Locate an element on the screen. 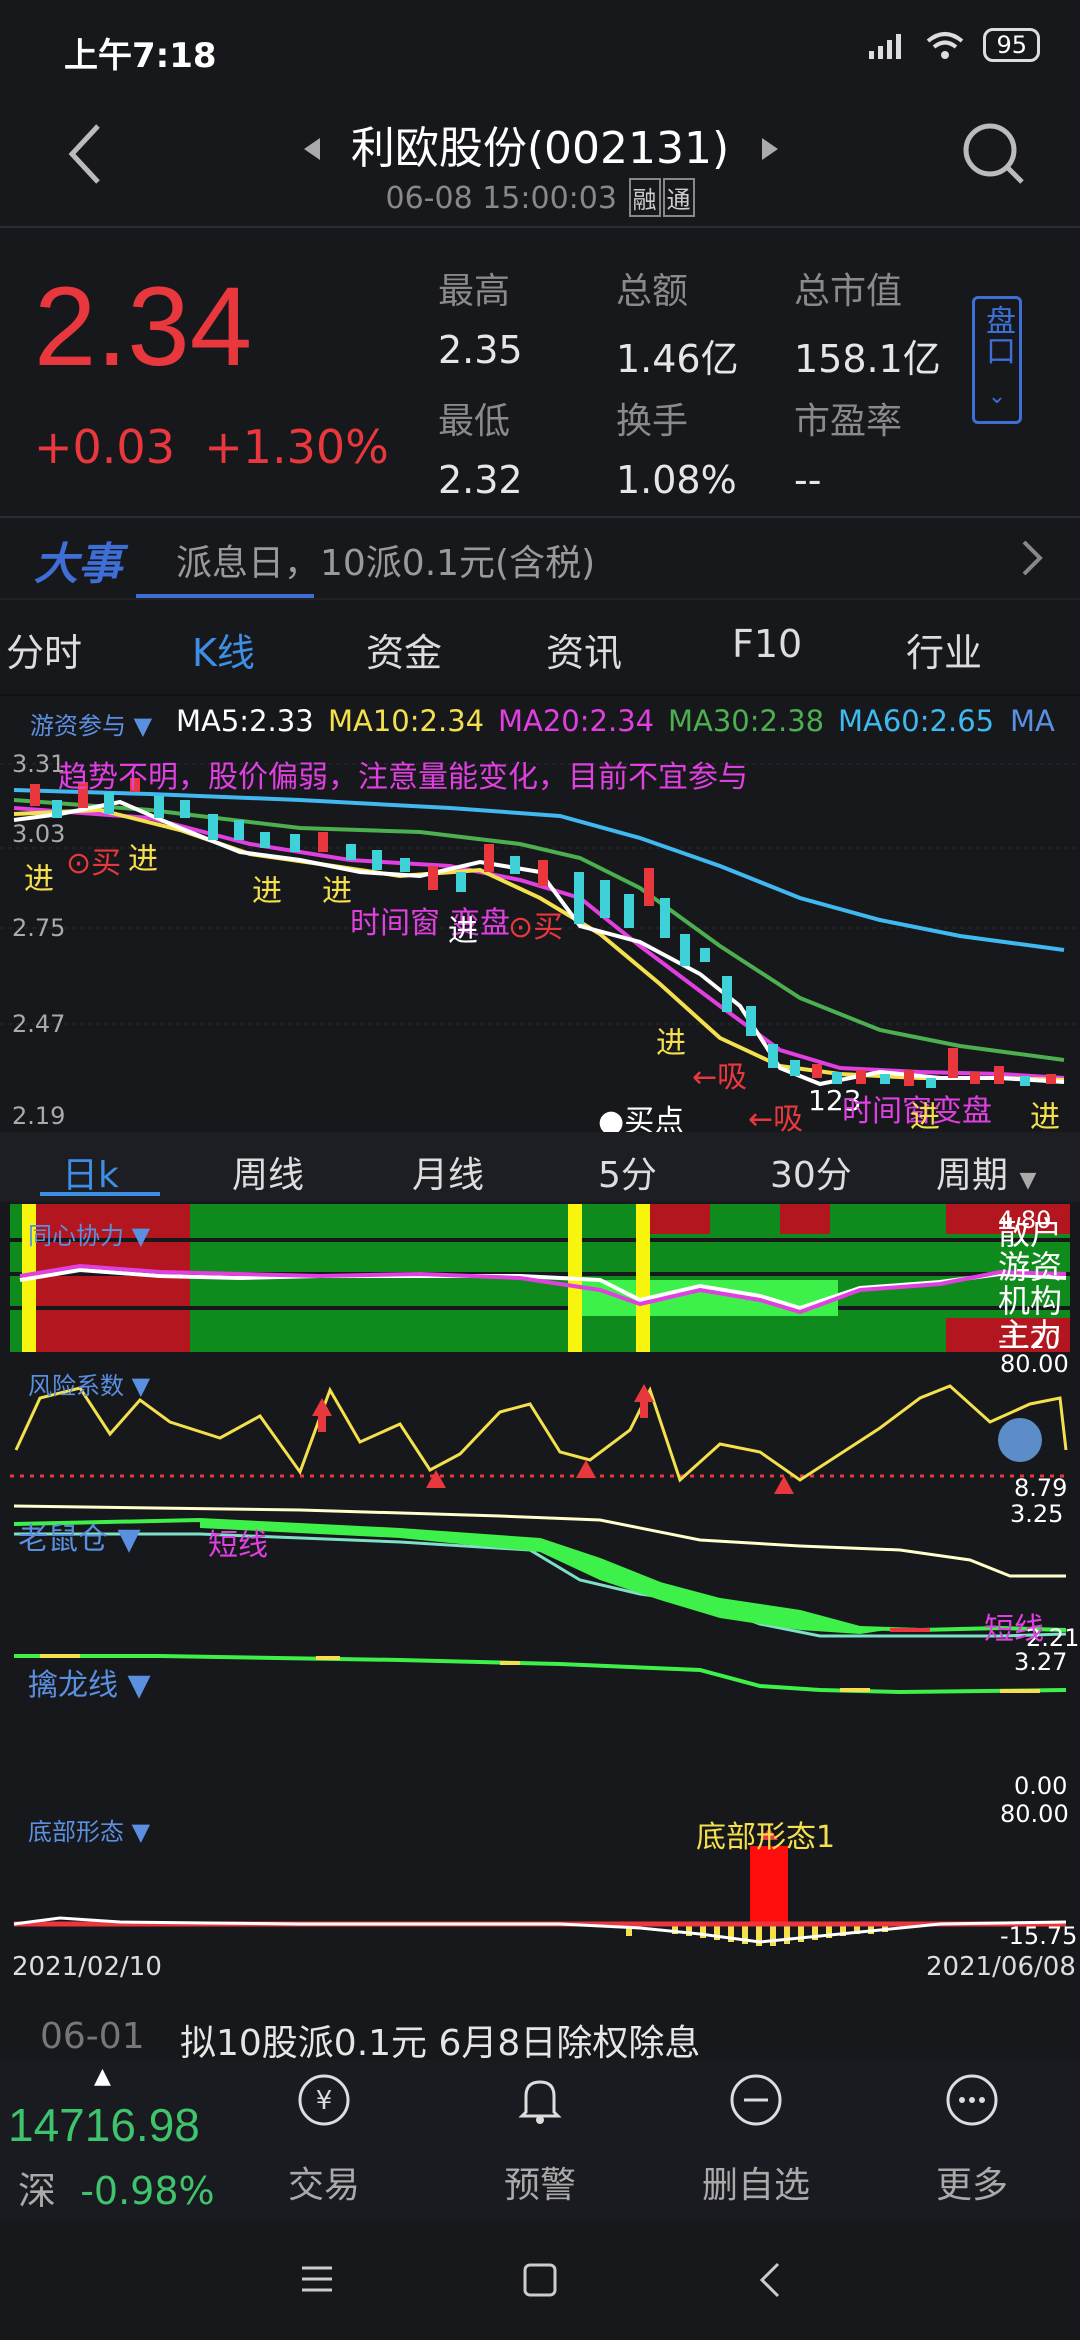 The width and height of the screenshot is (1080, 2340). panel-bottom-value: 0.00 is located at coordinates (1041, 1786).